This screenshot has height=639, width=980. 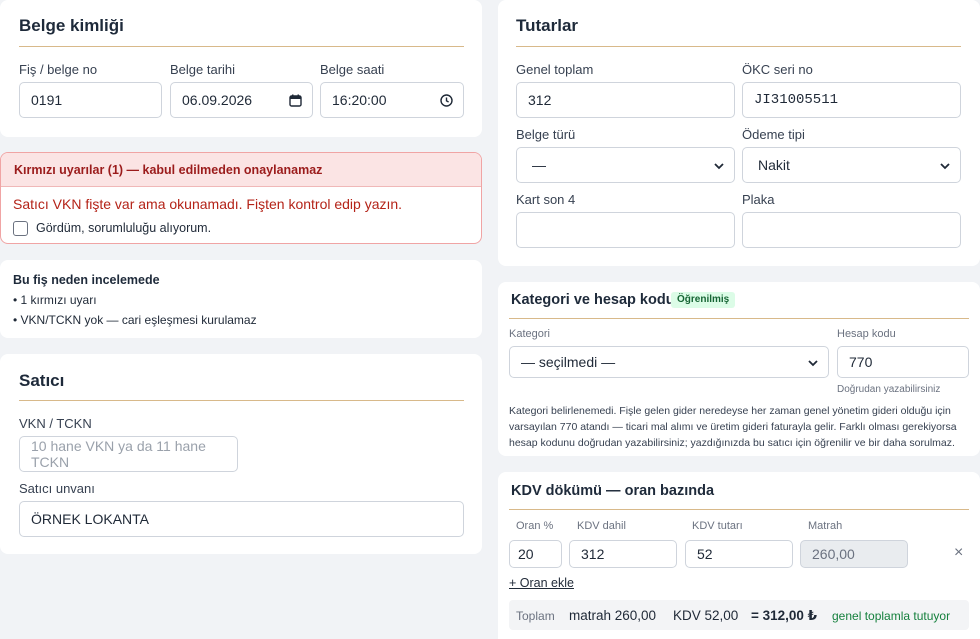 What do you see at coordinates (758, 199) in the screenshot?
I see `plaka-label: Plaka` at bounding box center [758, 199].